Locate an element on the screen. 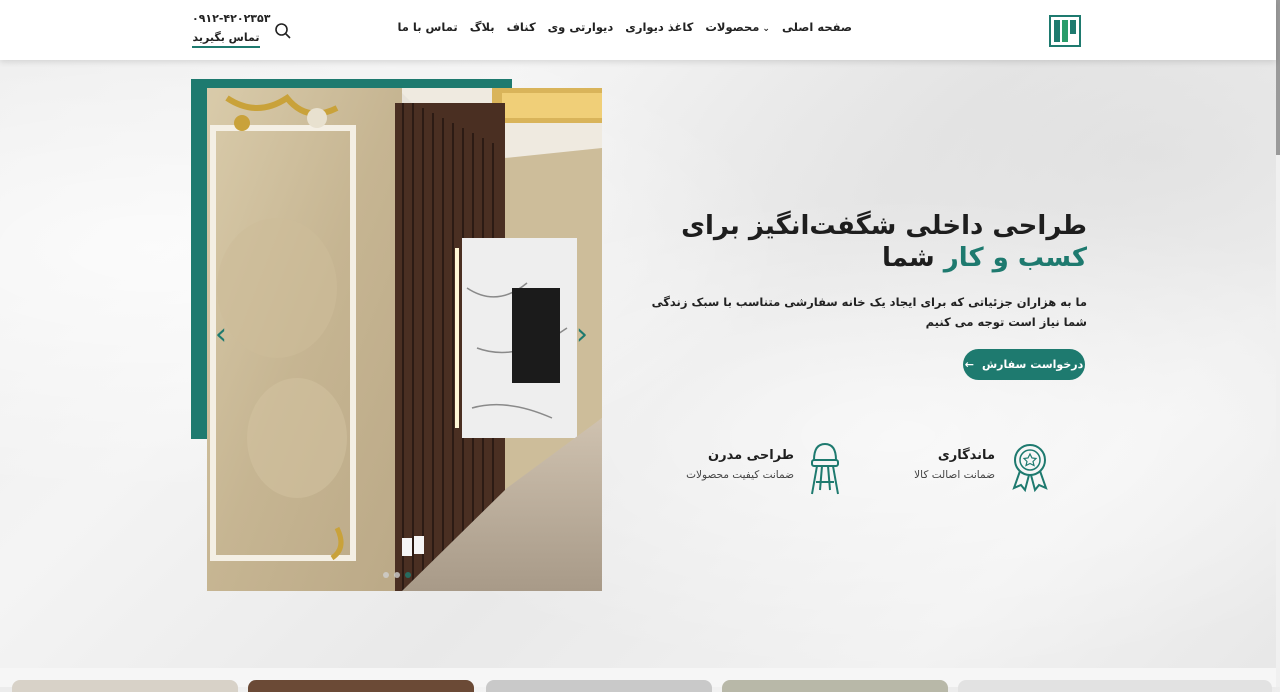 This screenshot has height=692, width=1280. order-request-button: درخواست سفارش ← is located at coordinates (1024, 364).